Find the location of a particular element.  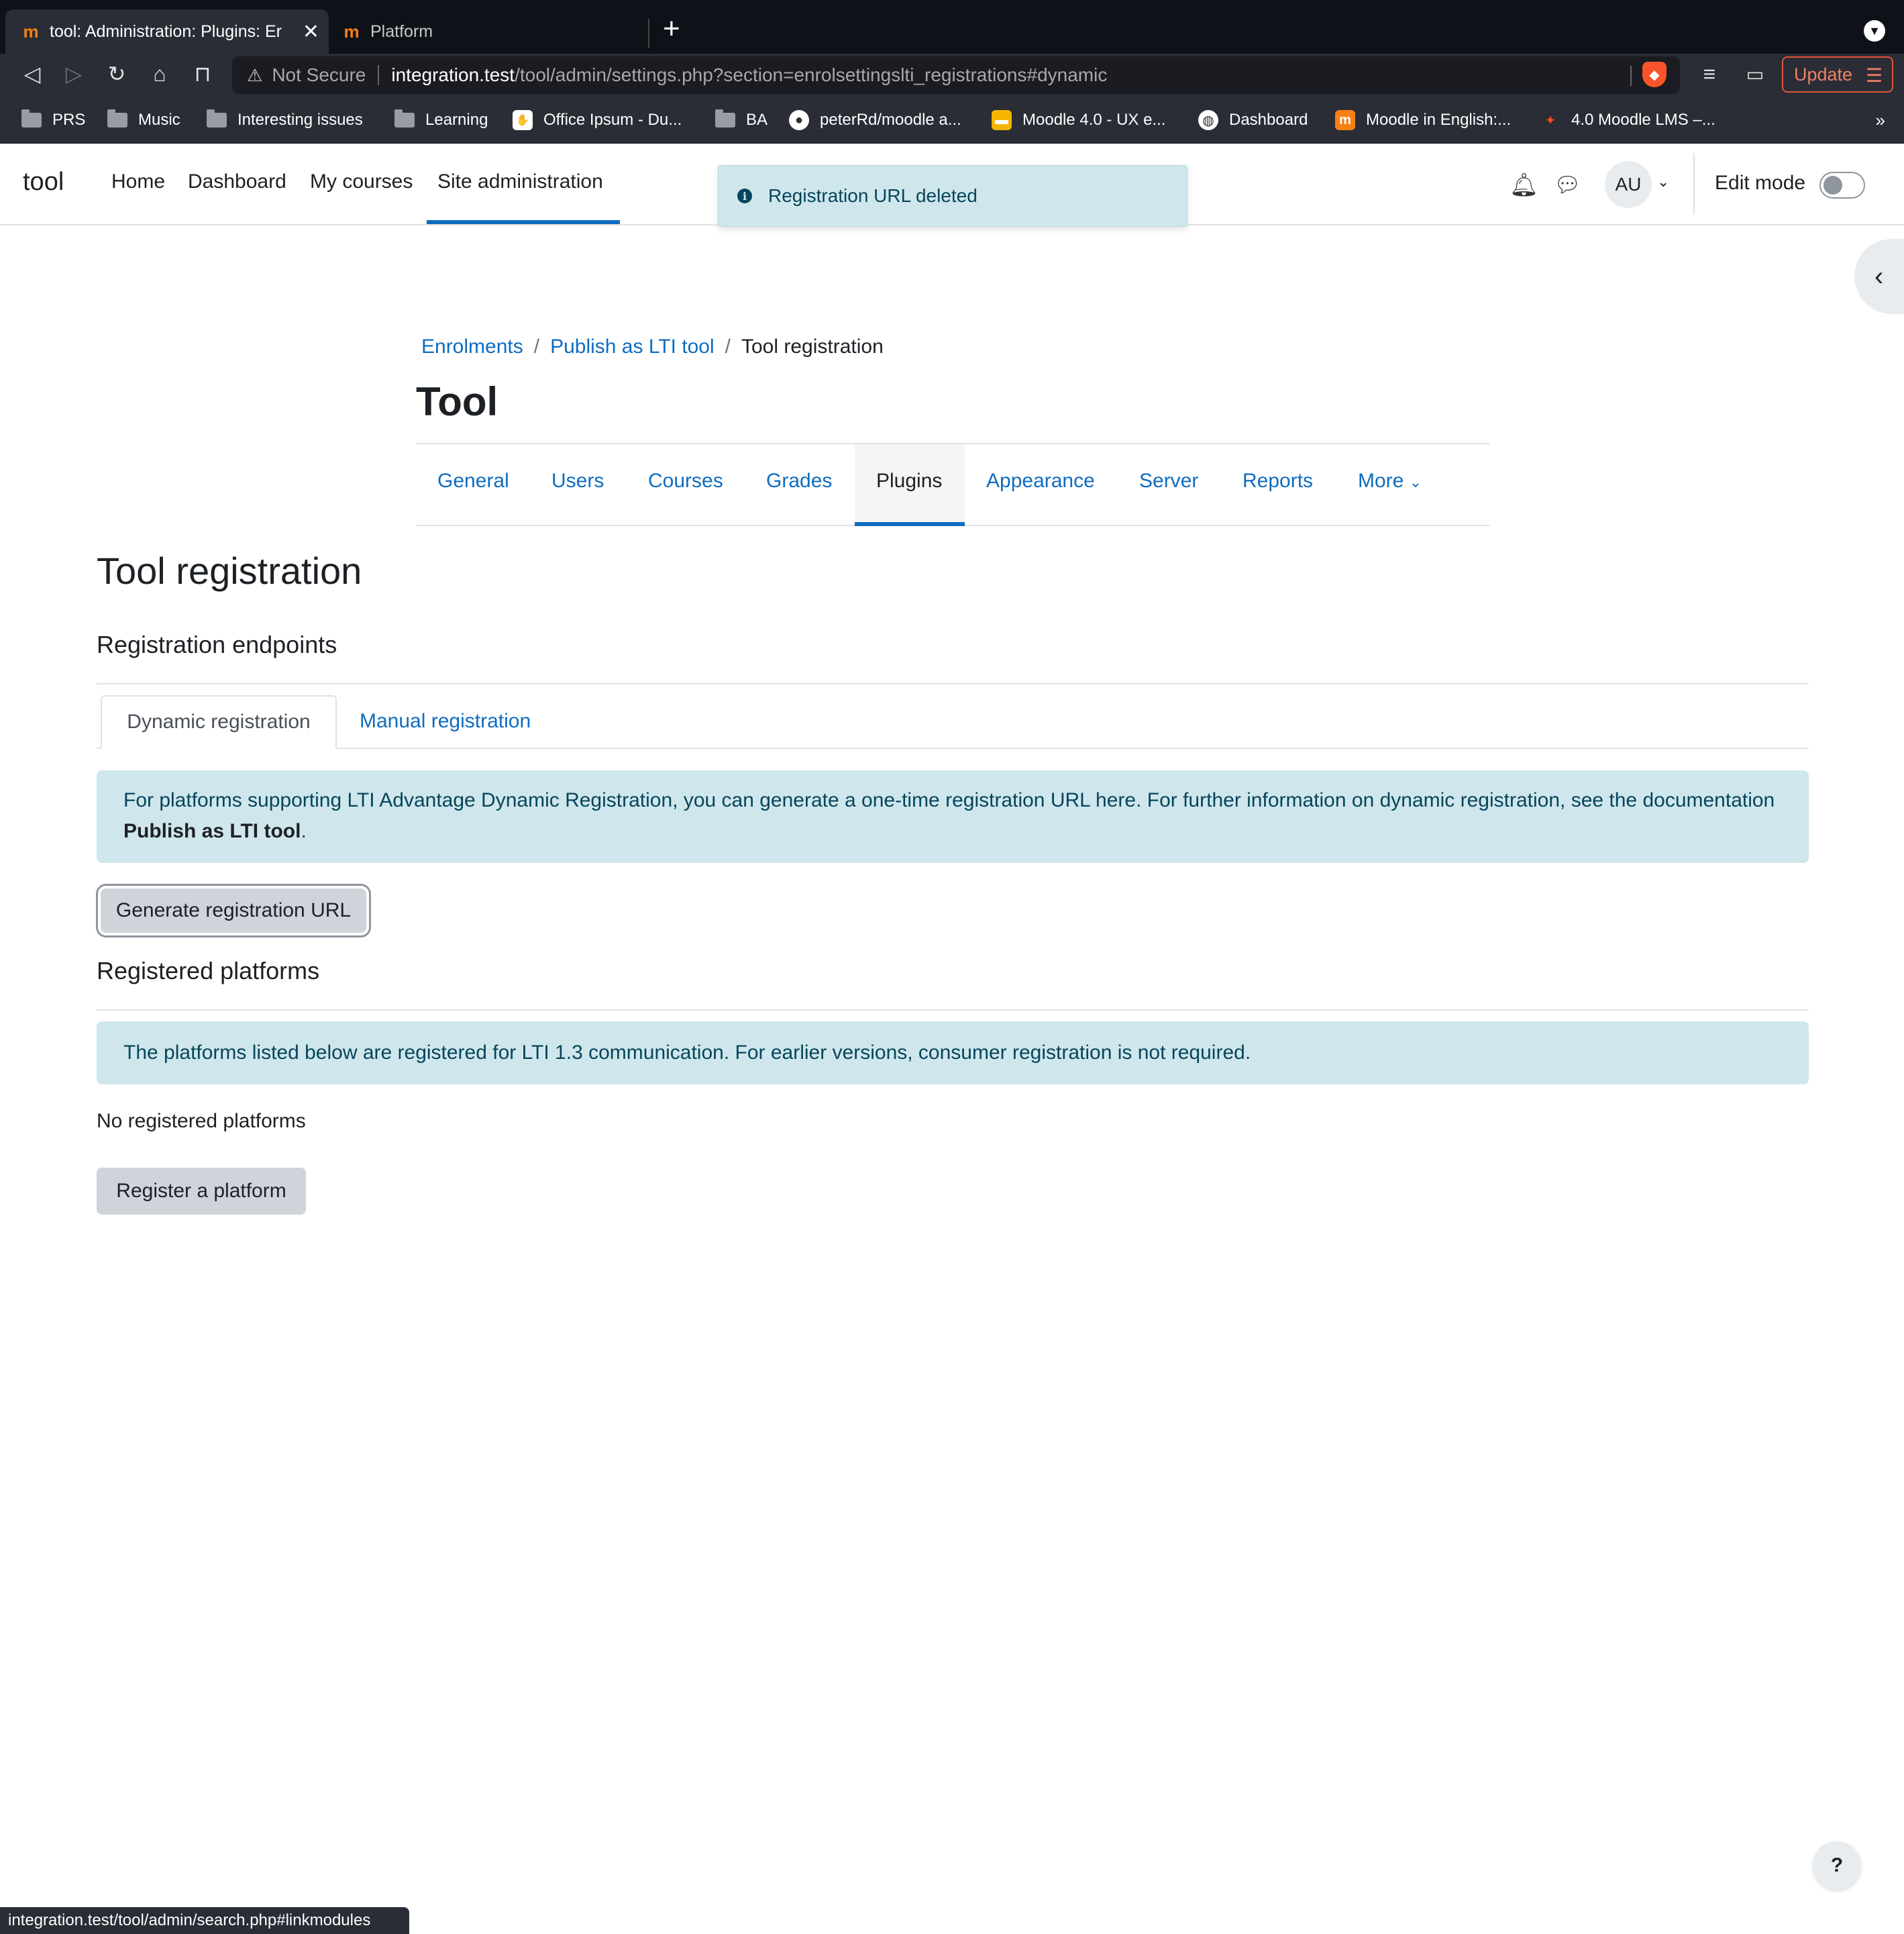

reload-icon: ↻ is located at coordinates (116, 74).